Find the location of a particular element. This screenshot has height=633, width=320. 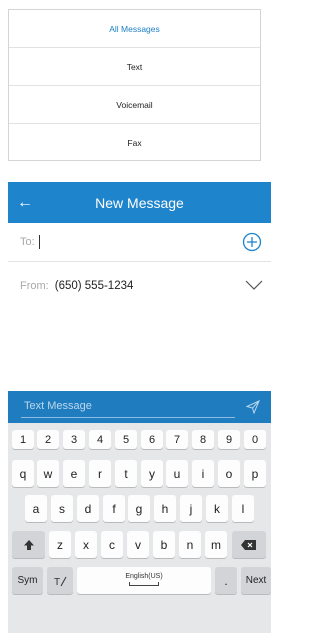

shift-arrow-icon is located at coordinates (28, 544).